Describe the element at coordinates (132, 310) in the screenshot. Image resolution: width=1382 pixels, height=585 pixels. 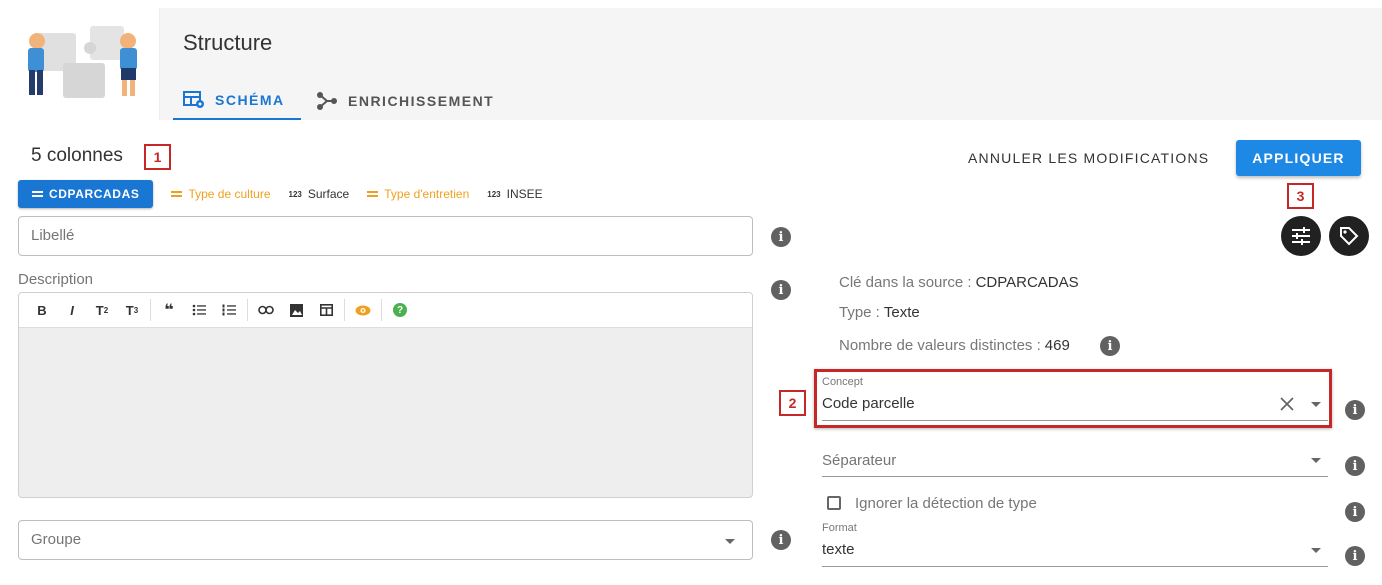
I see `heading-3-button: T3` at that location.